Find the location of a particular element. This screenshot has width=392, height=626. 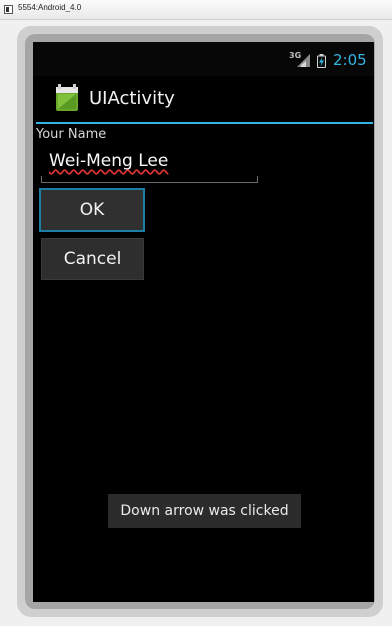

name-input: Wei-Meng Lee is located at coordinates (149, 164).